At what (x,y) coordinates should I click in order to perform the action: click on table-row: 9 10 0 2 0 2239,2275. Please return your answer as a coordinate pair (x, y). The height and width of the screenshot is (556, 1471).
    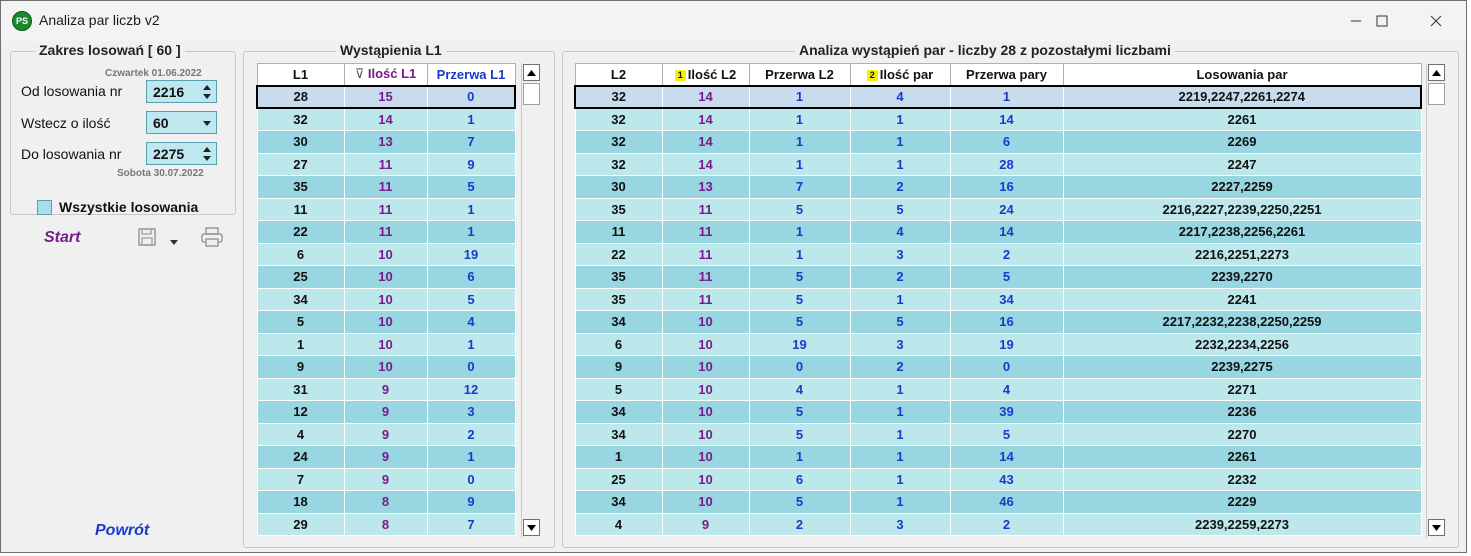
    Looking at the image, I should click on (998, 367).